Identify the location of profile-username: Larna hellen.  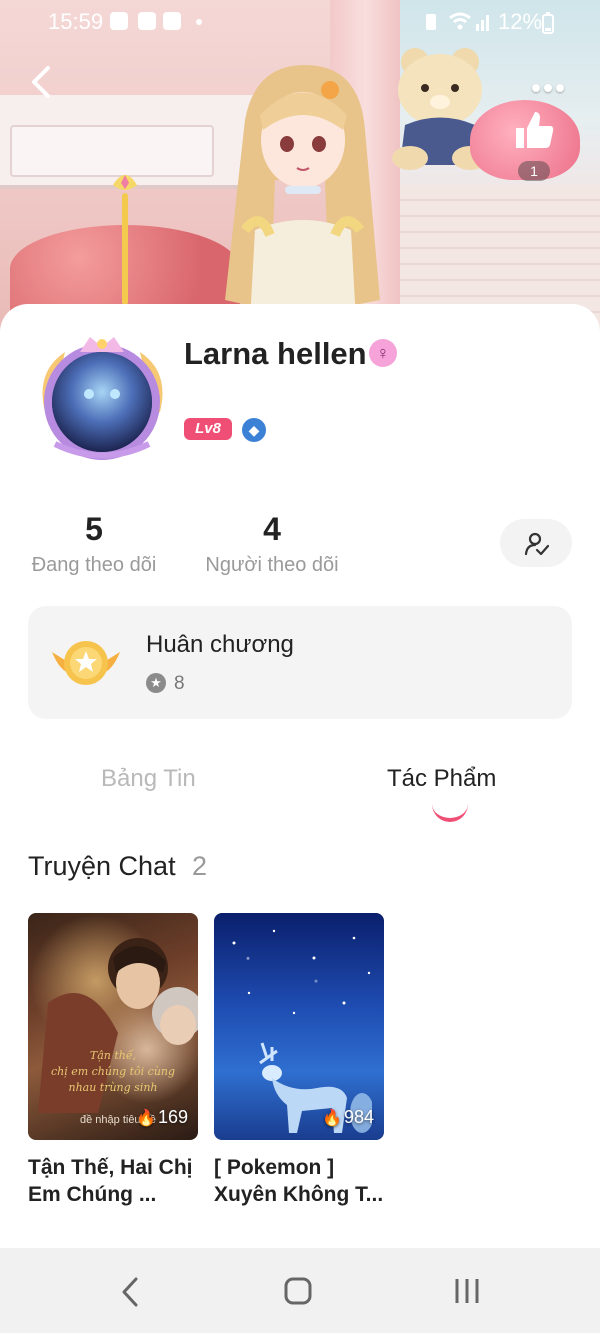
(275, 353).